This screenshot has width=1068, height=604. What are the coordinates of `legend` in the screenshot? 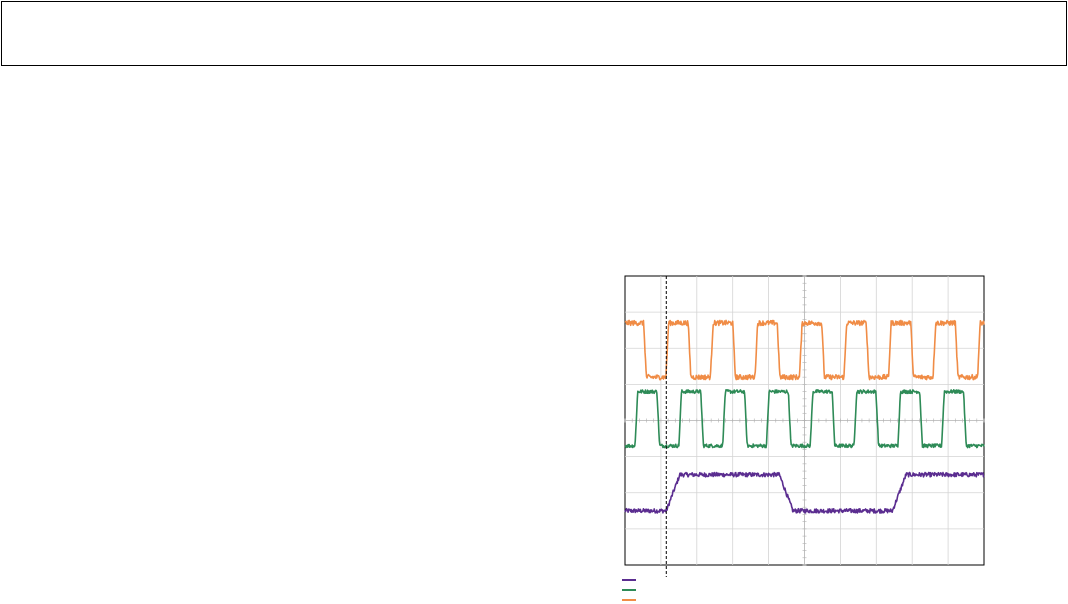 It's located at (720, 589).